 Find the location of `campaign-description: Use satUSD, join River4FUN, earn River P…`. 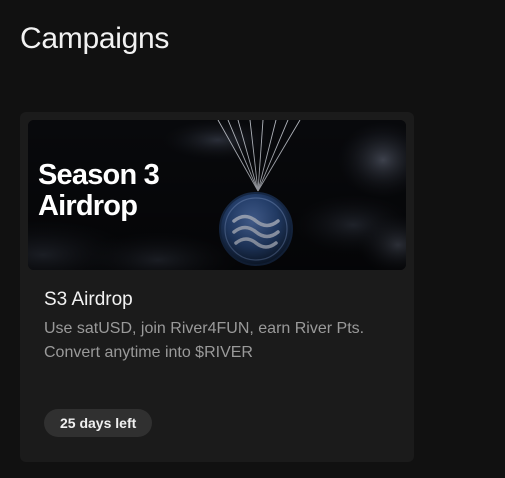

campaign-description: Use satUSD, join River4FUN, earn River P… is located at coordinates (204, 340).